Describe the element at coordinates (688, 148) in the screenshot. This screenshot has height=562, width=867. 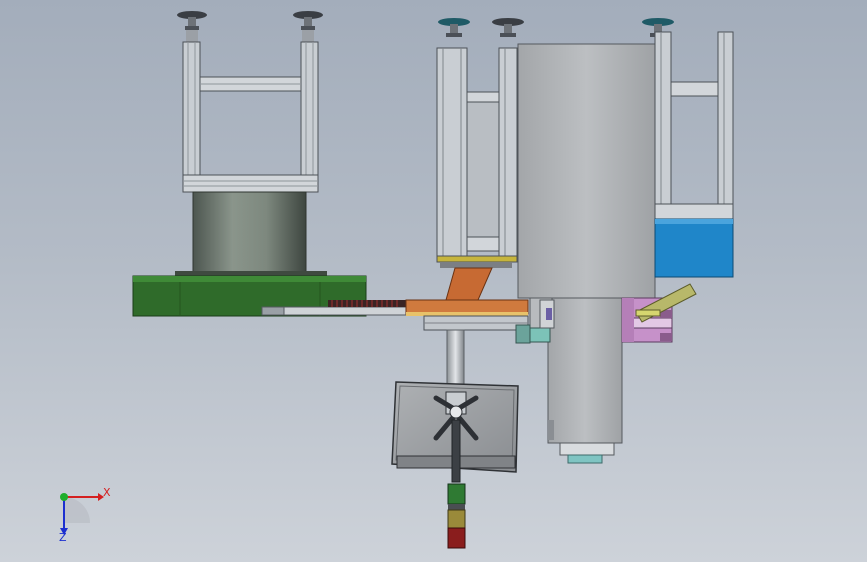
I see `right-frame` at that location.